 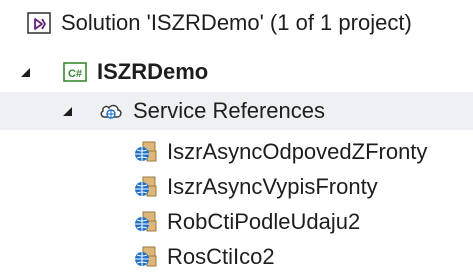 I want to click on tree-item-solution: Solution 'ISZRDemo' (1 of 1 project), so click(x=236, y=23).